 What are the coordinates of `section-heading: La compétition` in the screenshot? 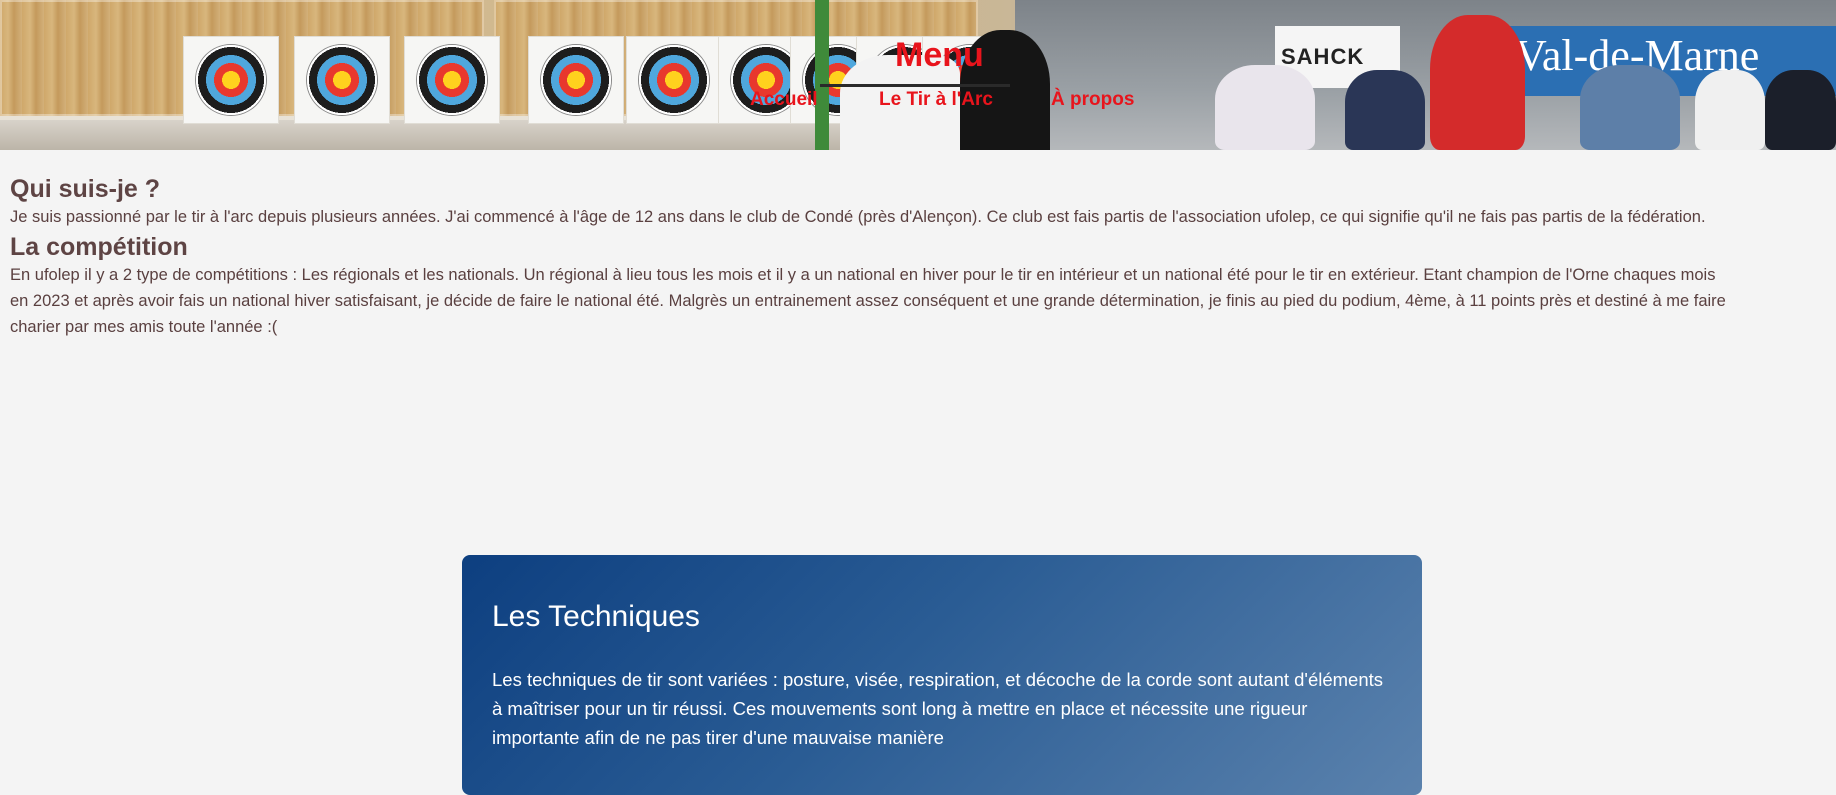 It's located at (99, 247).